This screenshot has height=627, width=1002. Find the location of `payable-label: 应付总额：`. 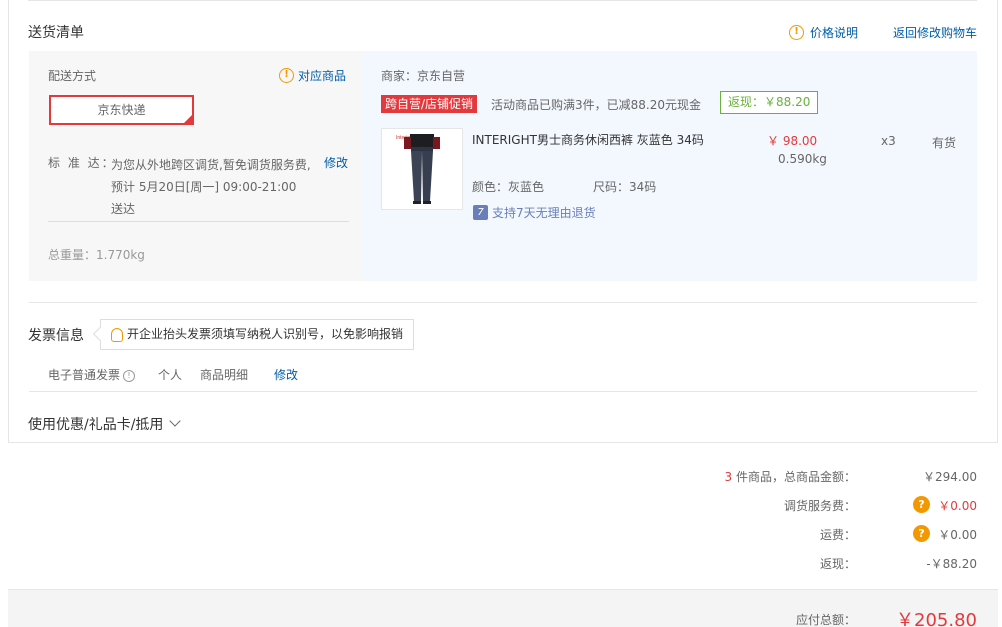

payable-label: 应付总额： is located at coordinates (825, 620).